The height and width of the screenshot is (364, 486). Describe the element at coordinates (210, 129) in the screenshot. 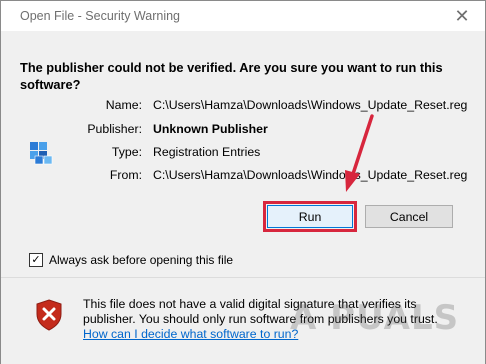

I see `publisher-value: Unknown Publisher` at that location.